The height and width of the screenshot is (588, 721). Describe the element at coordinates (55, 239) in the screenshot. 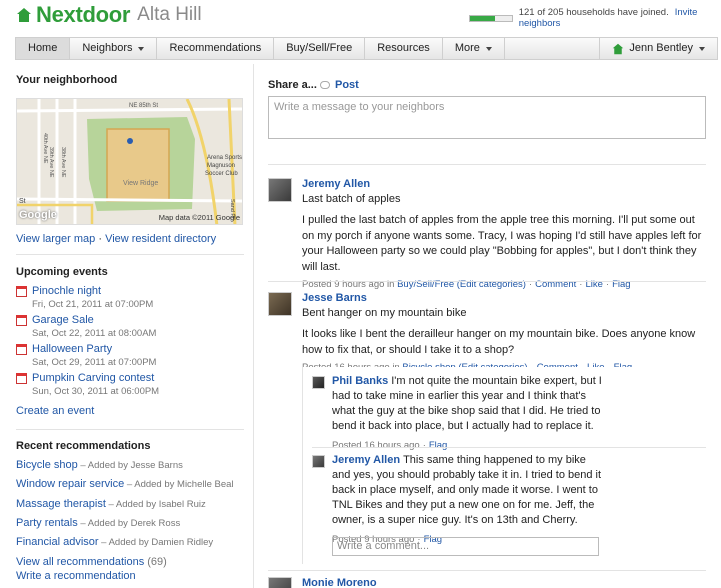

I see `view-larger-map-link: View larger map` at that location.